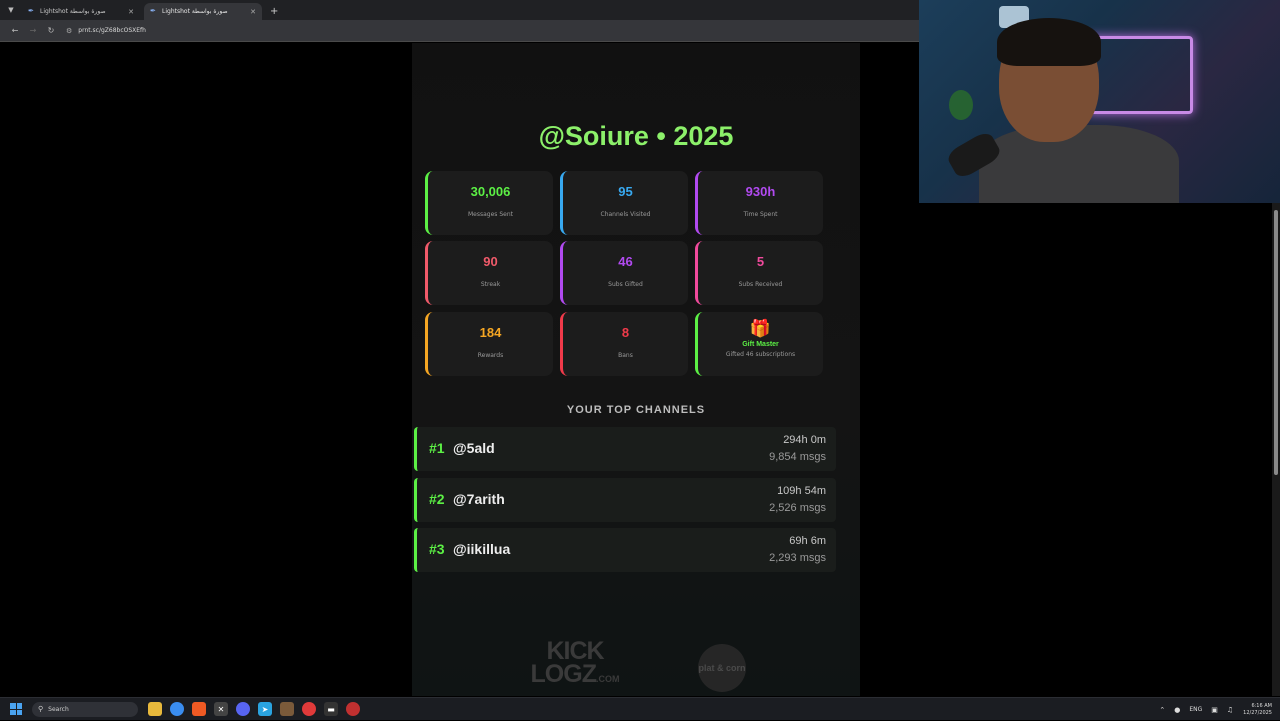 This screenshot has height=721, width=1280. What do you see at coordinates (437, 448) in the screenshot?
I see `channel-rank: #1` at bounding box center [437, 448].